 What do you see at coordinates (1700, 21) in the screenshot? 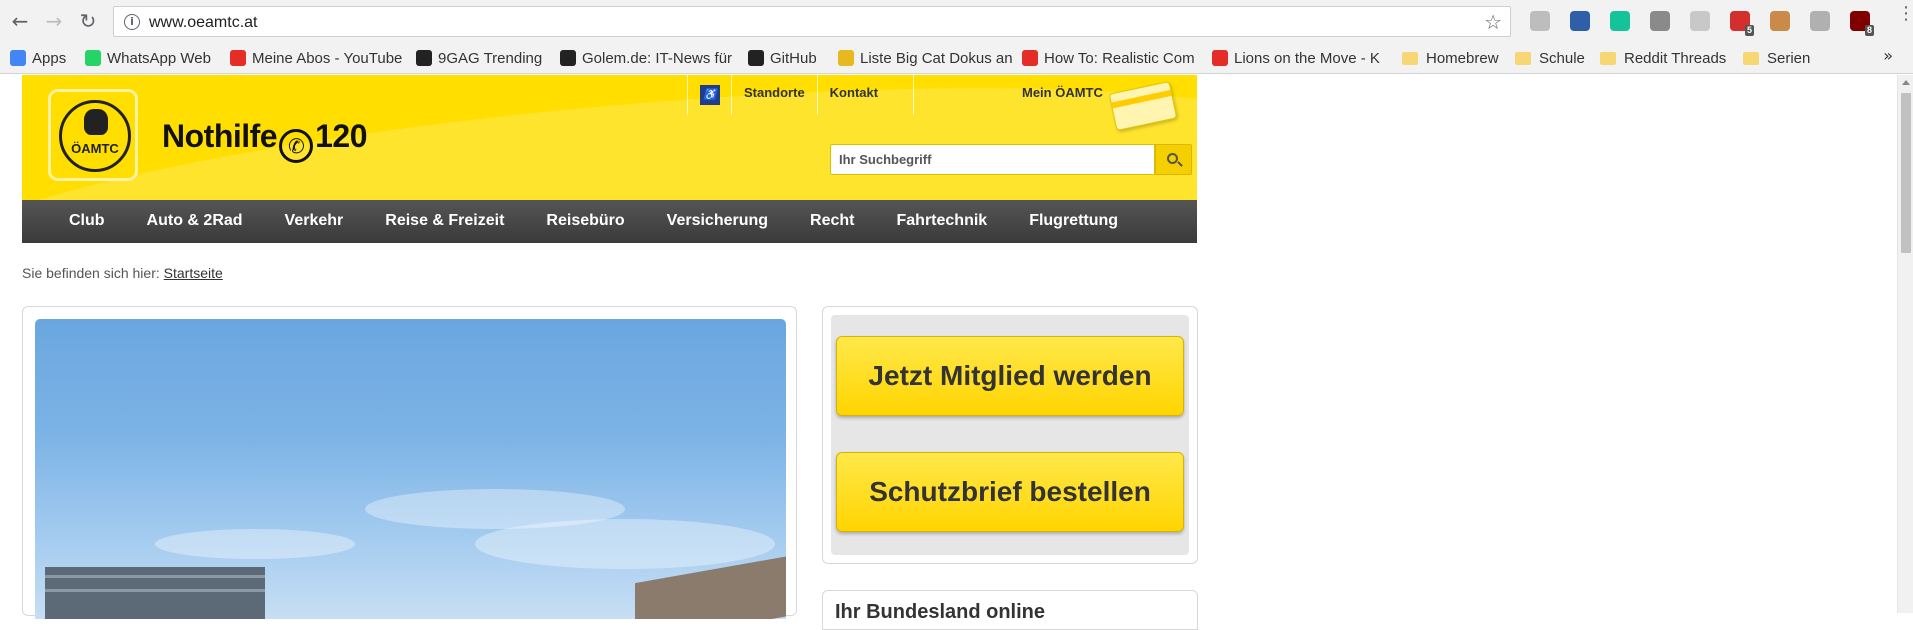
I see `cube-extension-icon` at bounding box center [1700, 21].